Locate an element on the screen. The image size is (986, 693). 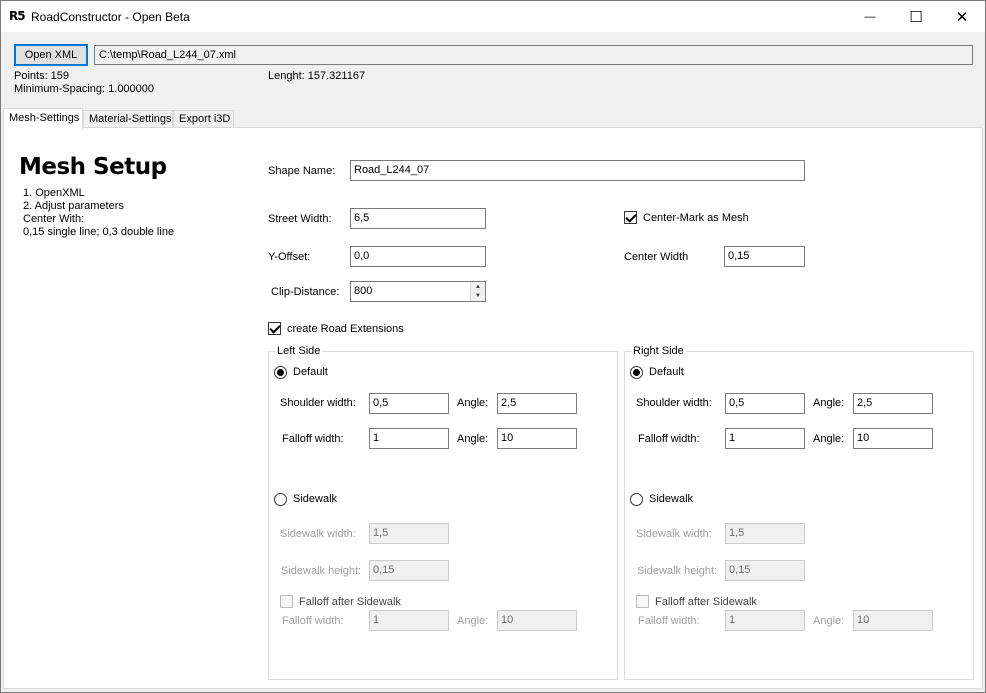
instruction-line: 0,15 single line; 0,3 double line is located at coordinates (99, 232).